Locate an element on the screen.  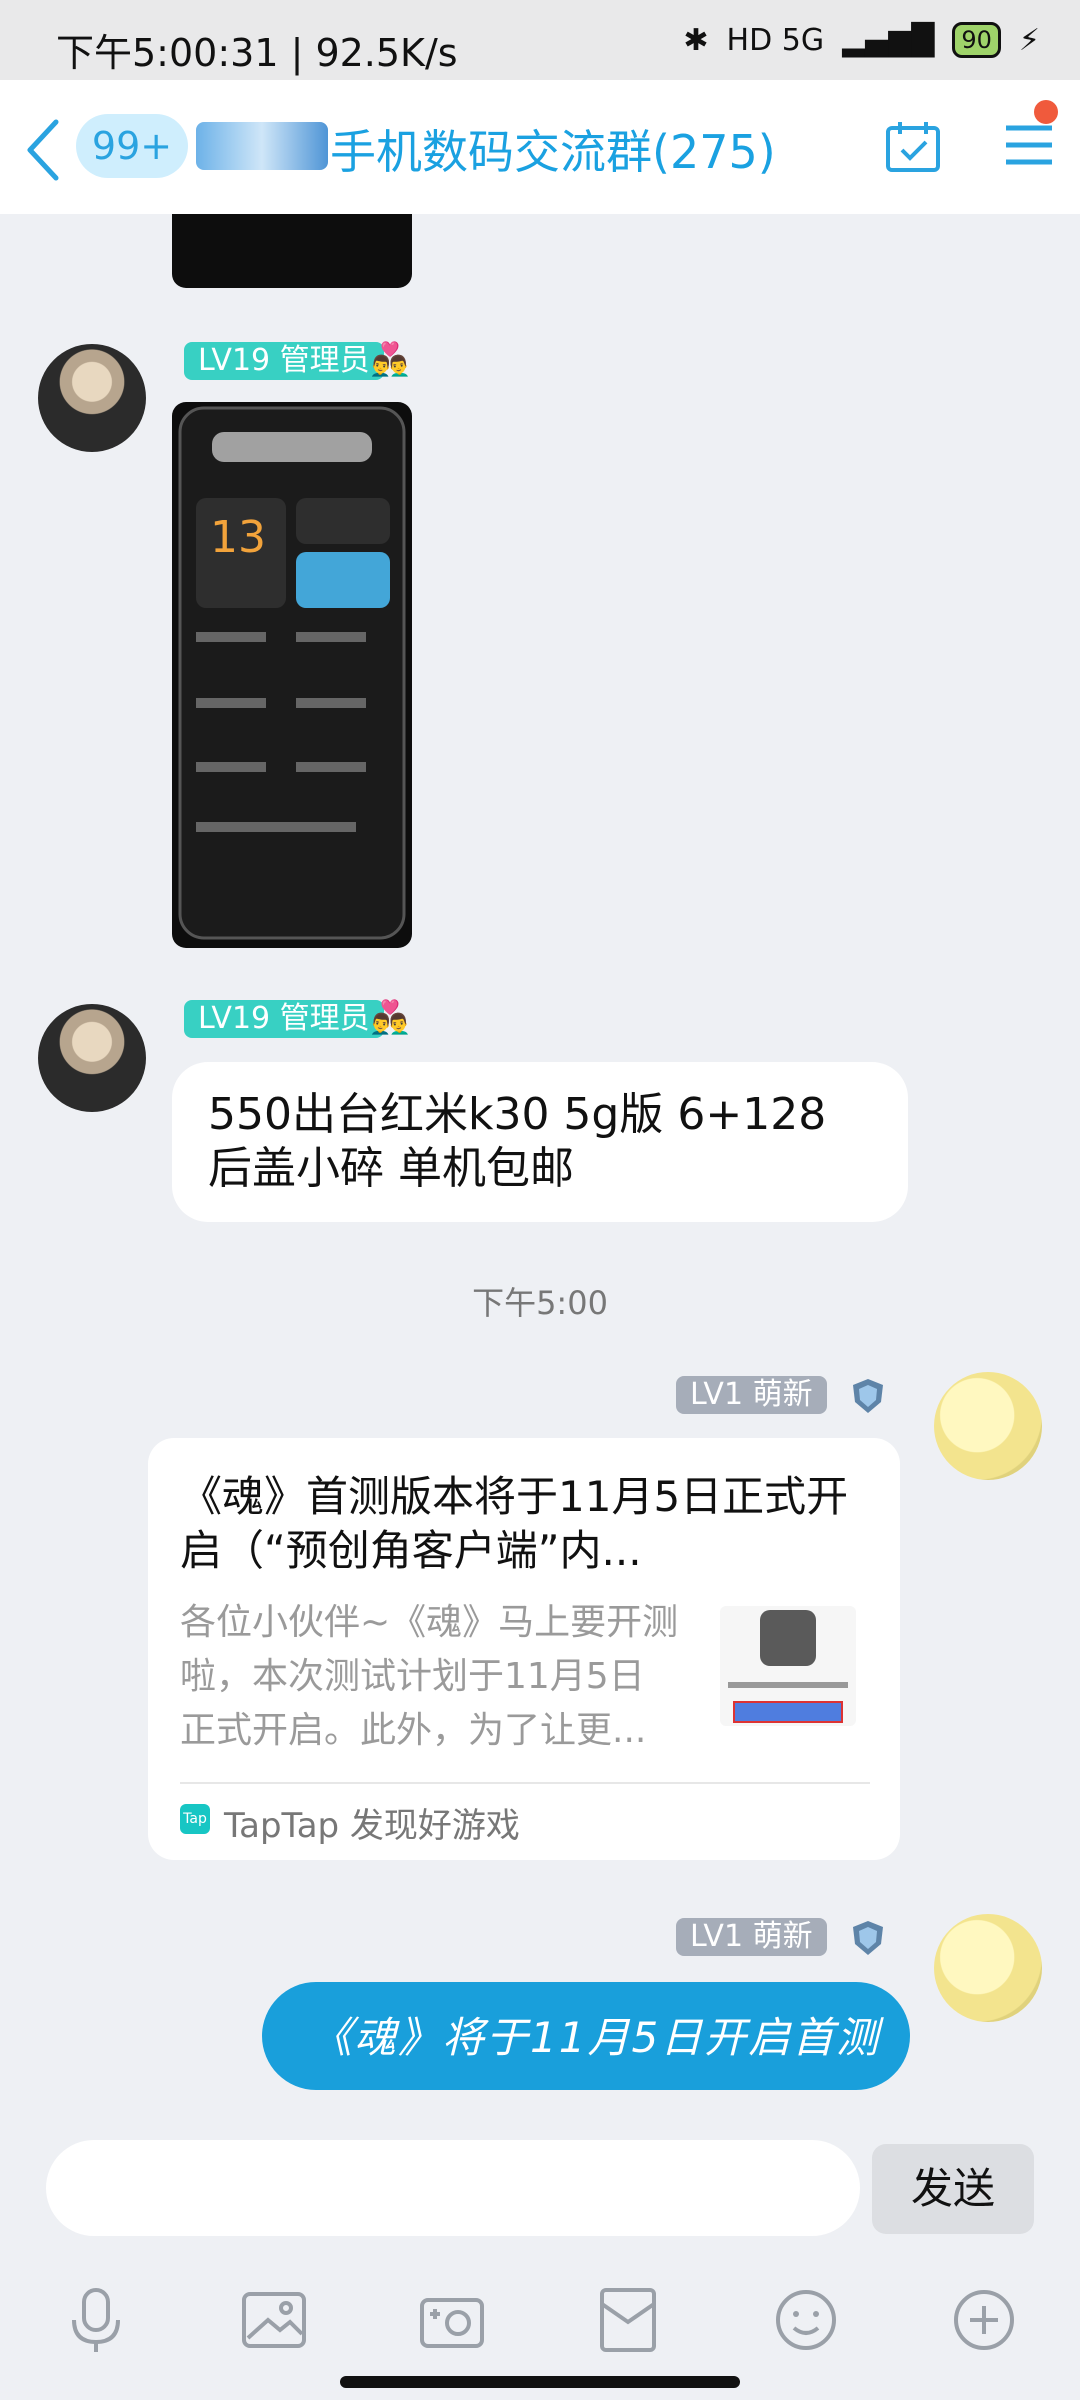
message-input is located at coordinates (453, 2188).